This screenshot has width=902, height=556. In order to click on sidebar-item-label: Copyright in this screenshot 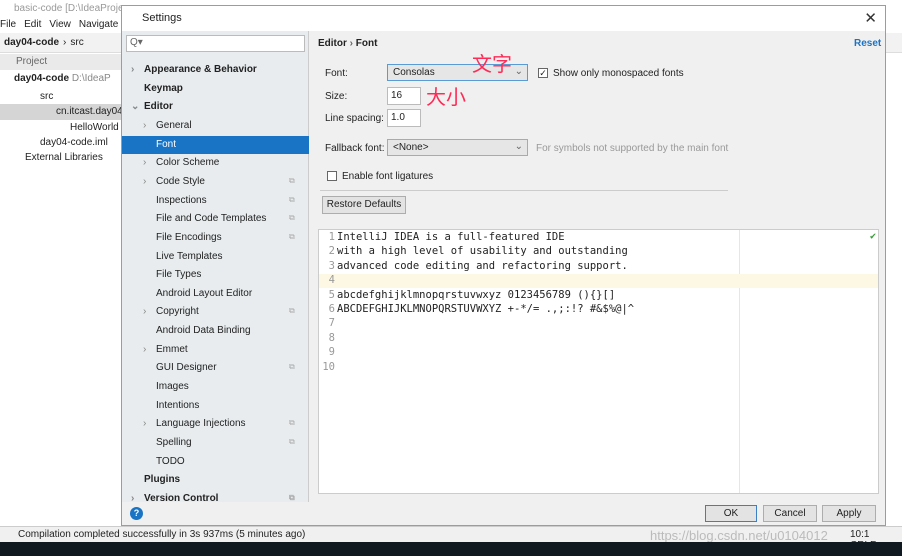, I will do `click(177, 312)`.